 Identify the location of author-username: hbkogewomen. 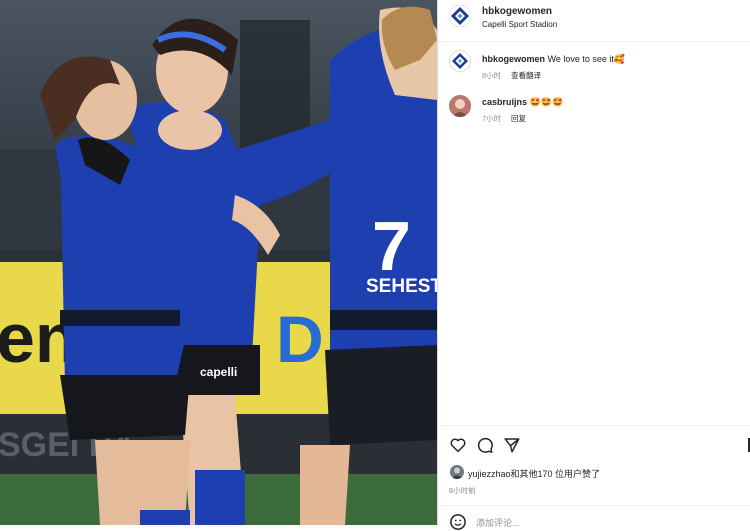
(517, 11).